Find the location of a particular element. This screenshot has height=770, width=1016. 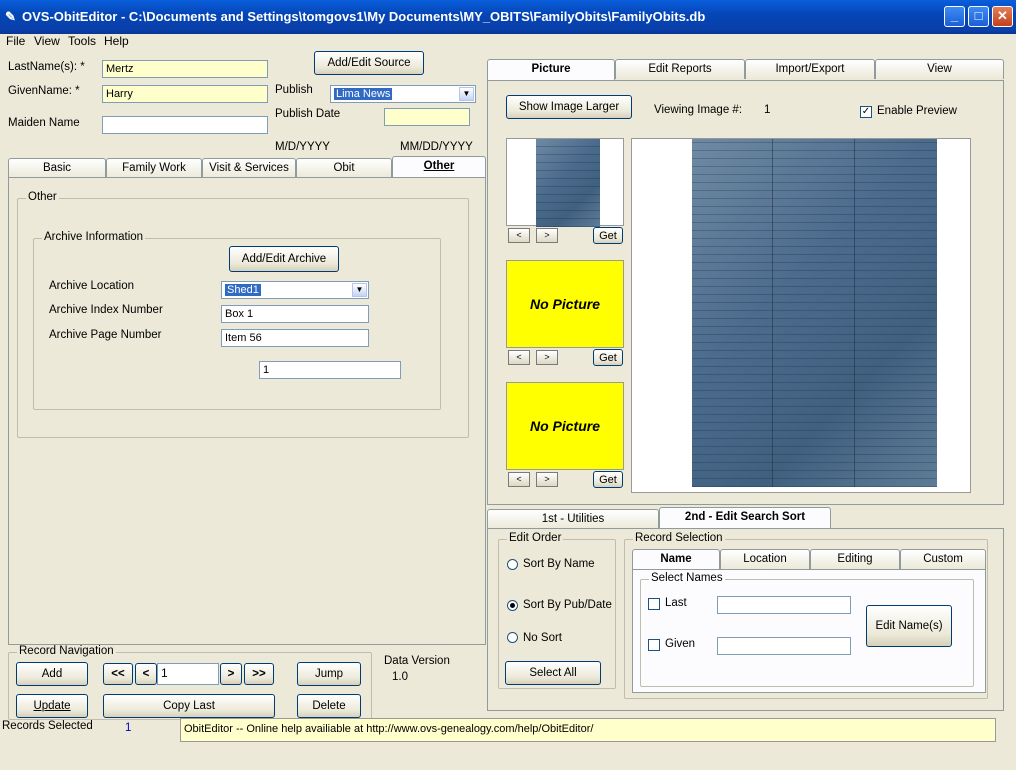

publish-value: Lima News is located at coordinates (363, 94).